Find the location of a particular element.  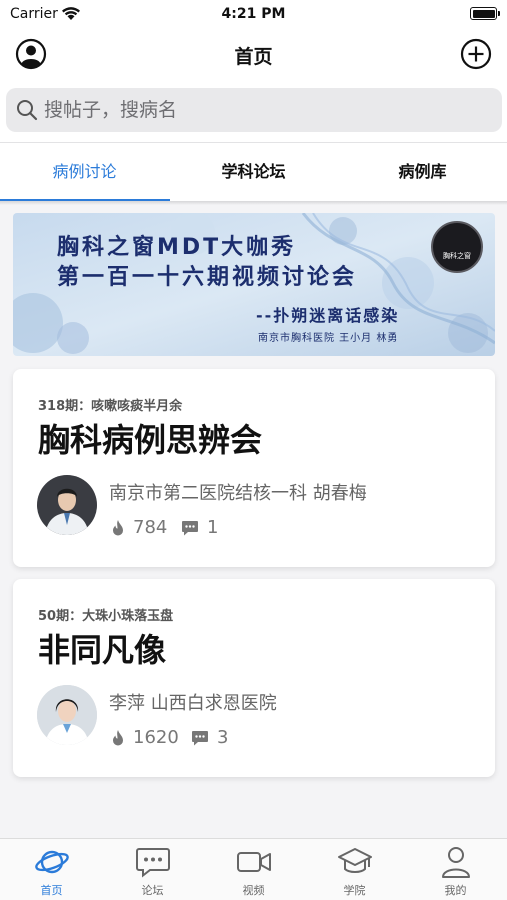

view-count: 784 is located at coordinates (150, 527).